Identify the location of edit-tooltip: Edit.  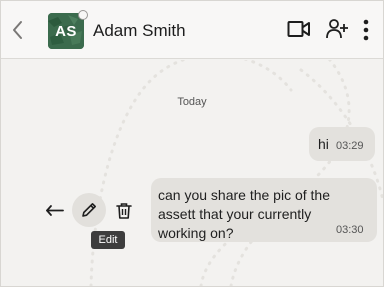
(108, 240).